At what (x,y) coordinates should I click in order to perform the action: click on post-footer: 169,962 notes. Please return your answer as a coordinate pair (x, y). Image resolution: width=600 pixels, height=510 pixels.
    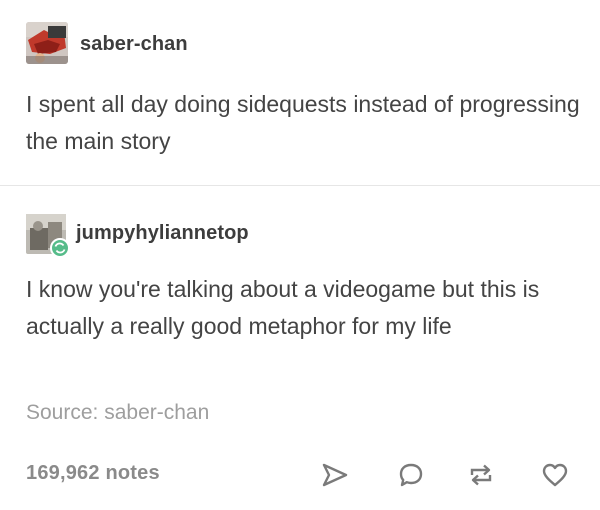
    Looking at the image, I should click on (300, 475).